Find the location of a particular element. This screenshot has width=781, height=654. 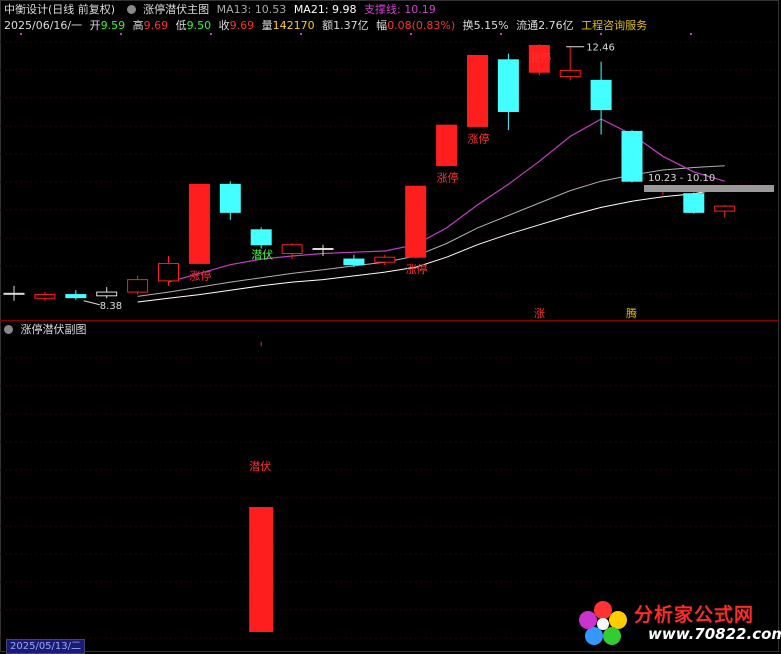

logo-brand: 分析家公式网 is located at coordinates (694, 615).